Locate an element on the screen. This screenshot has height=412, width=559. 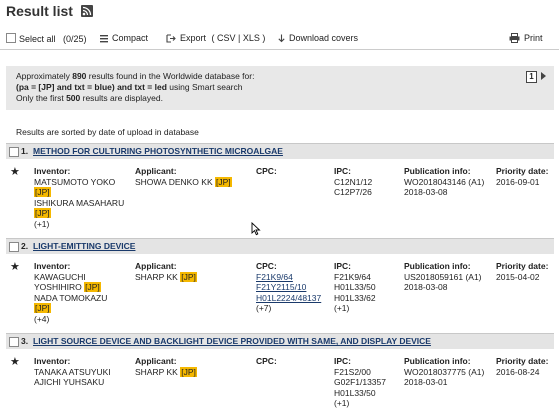
summary-text: using Smart search is located at coordinates (204, 87).